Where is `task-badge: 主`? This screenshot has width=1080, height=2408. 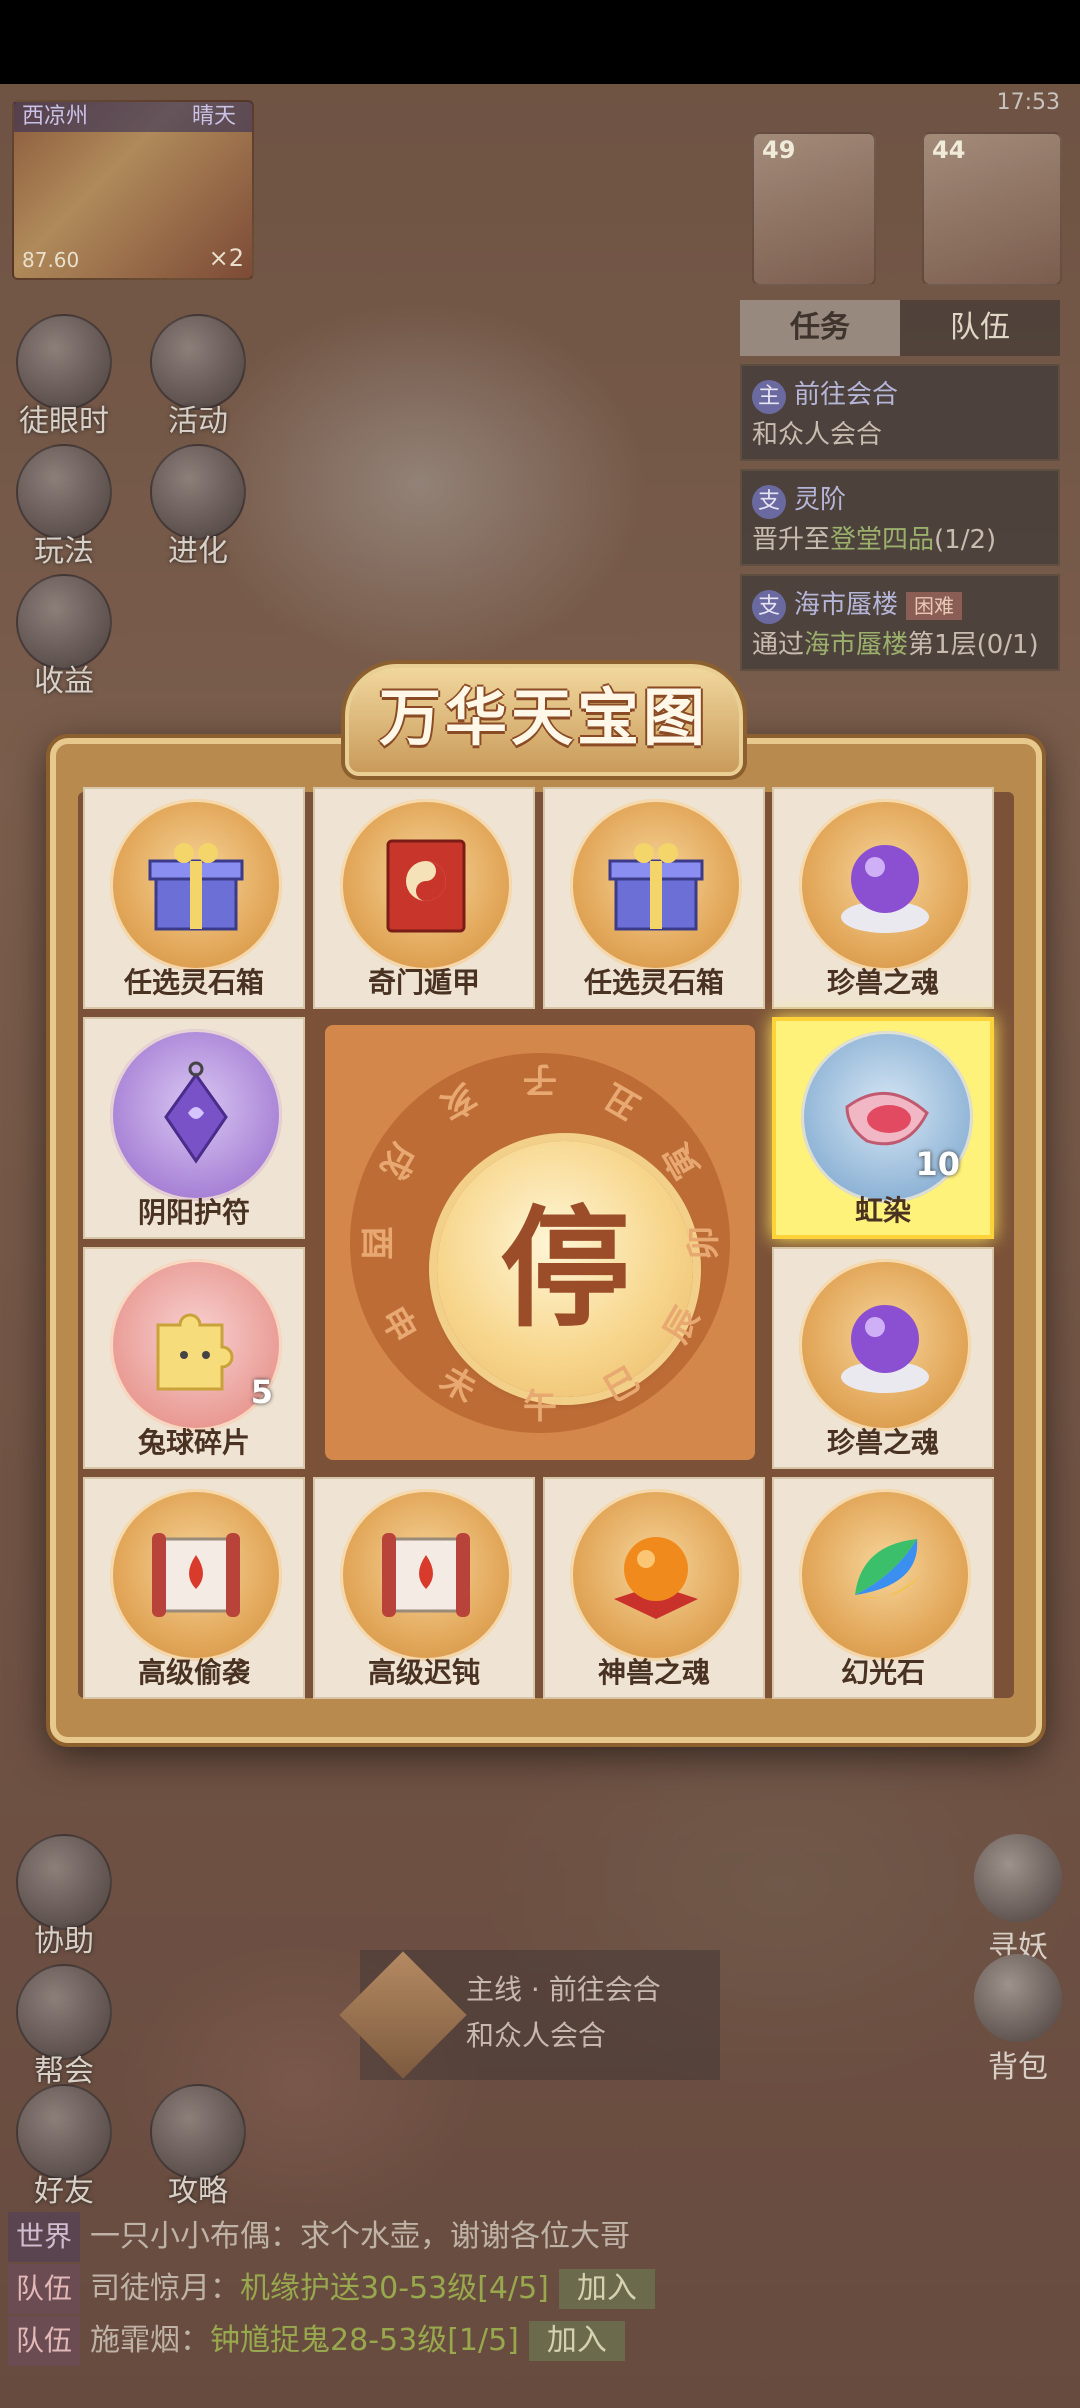 task-badge: 主 is located at coordinates (769, 397).